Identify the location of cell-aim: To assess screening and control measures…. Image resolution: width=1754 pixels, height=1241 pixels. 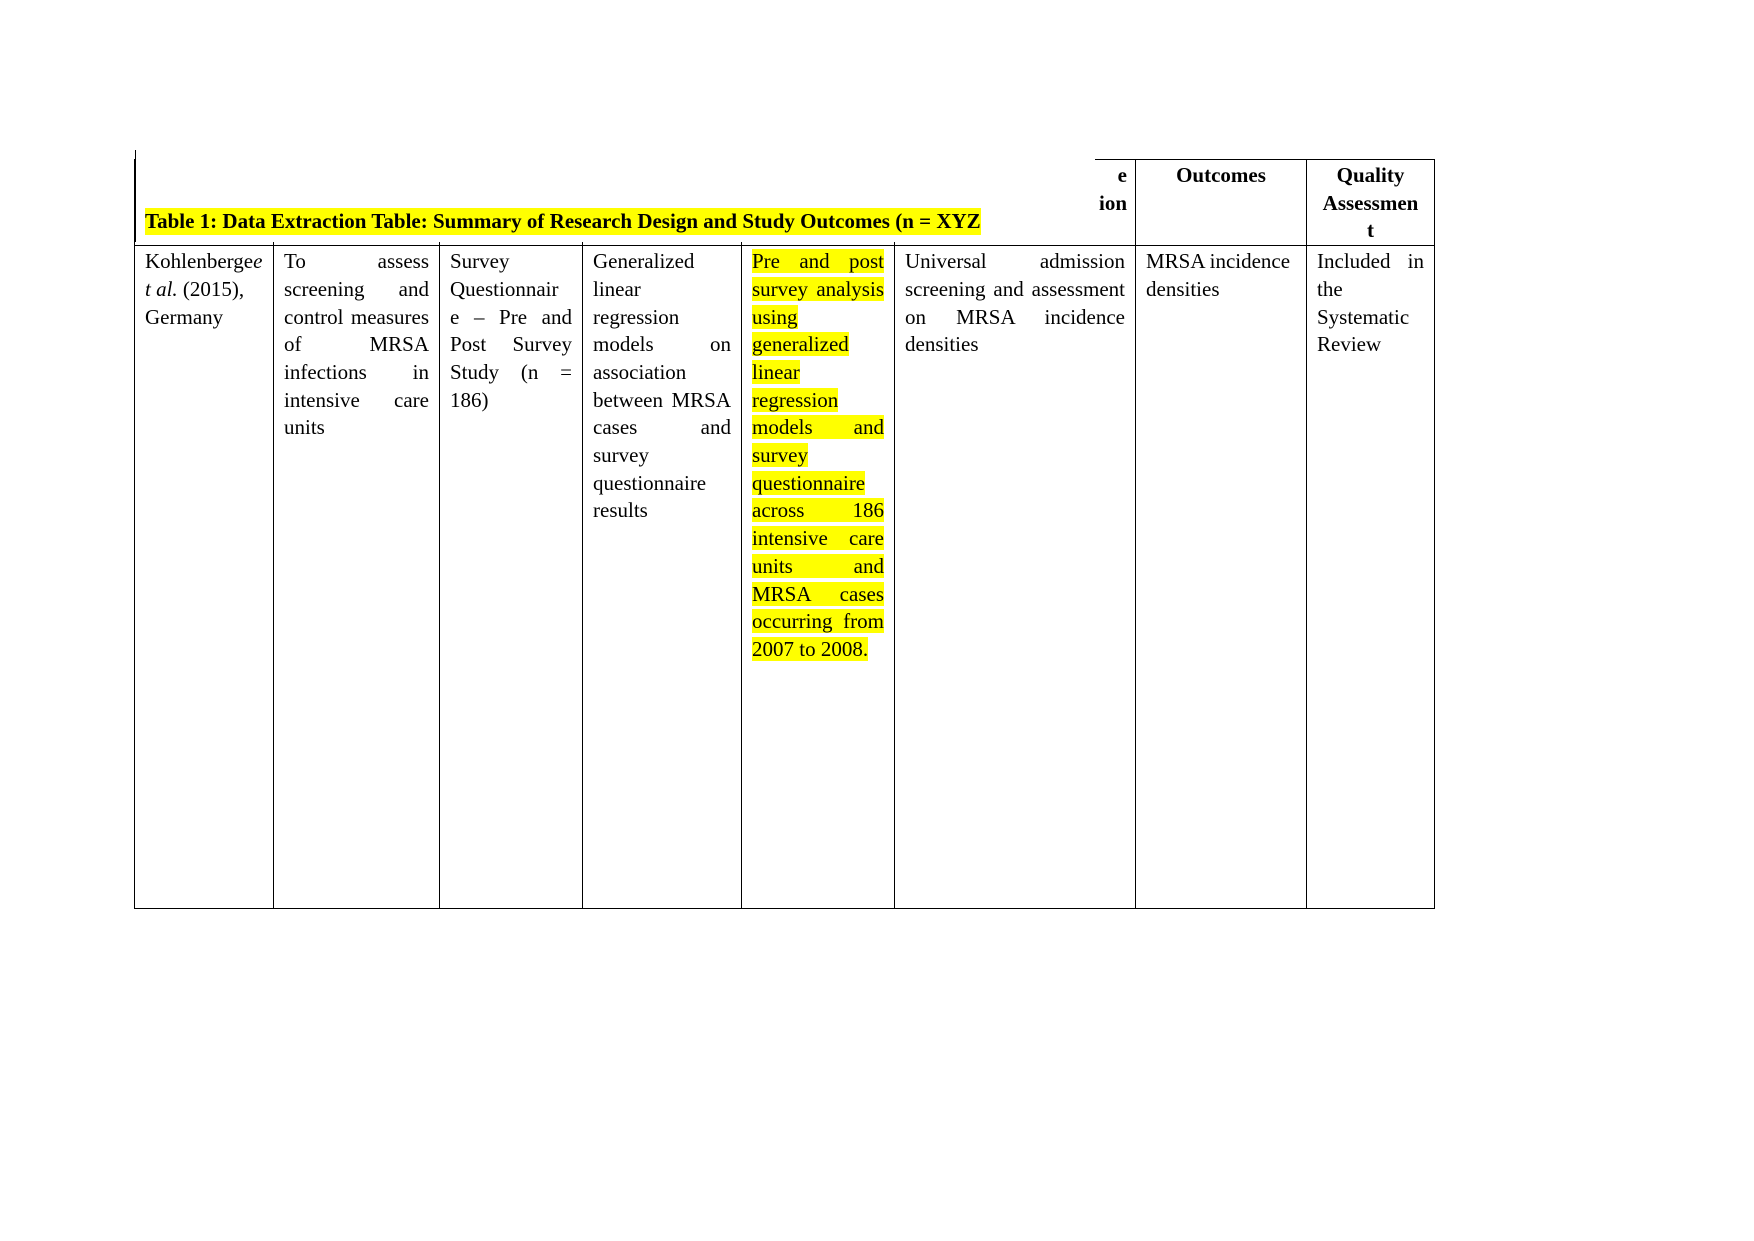
(356, 577).